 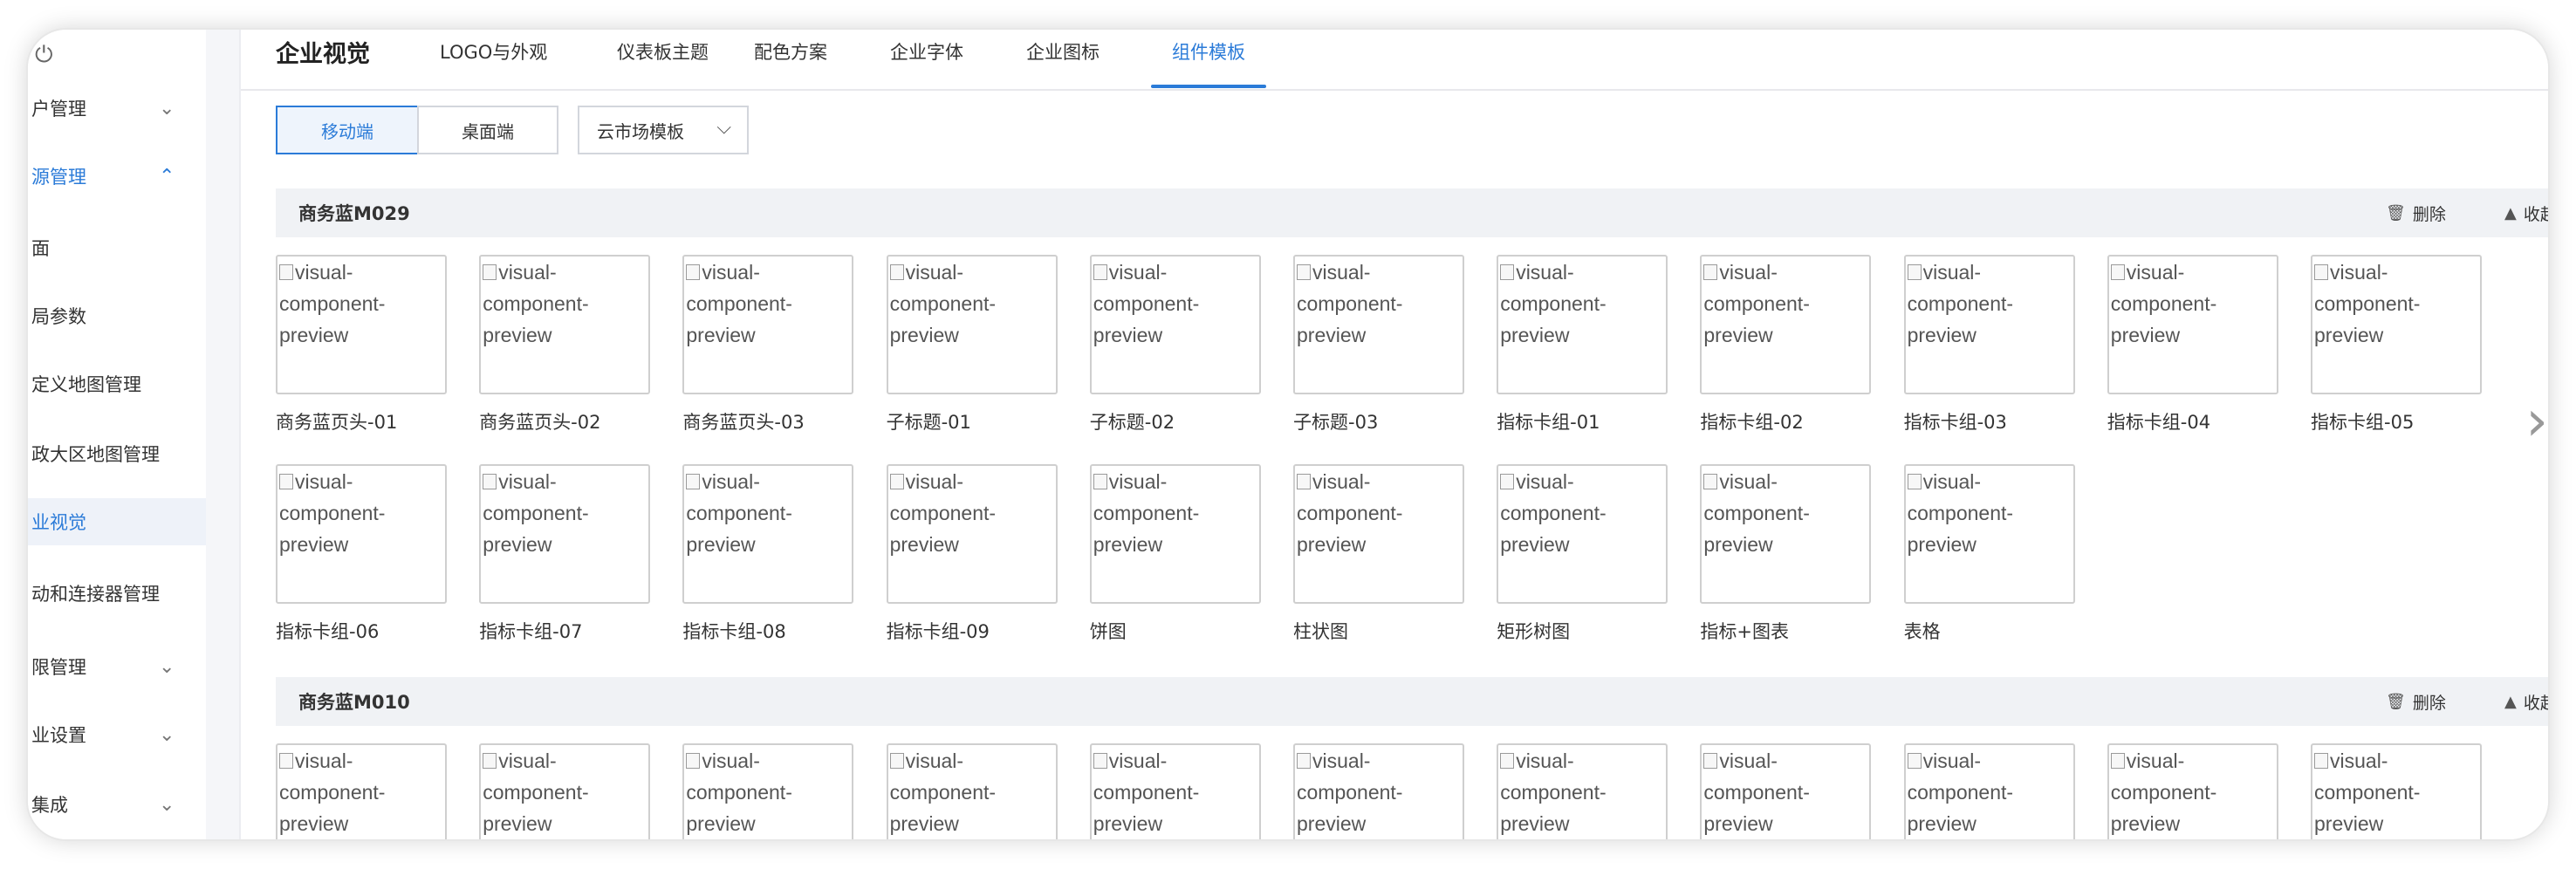 I want to click on sidebar-item: 源管理 ⌃, so click(x=117, y=176).